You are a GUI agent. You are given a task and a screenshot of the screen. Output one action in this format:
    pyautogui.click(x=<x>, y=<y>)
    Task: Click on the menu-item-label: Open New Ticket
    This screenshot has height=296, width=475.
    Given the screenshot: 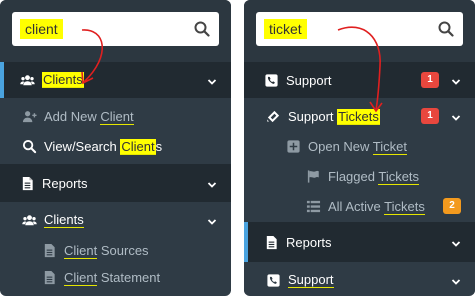 What is the action you would take?
    pyautogui.click(x=357, y=146)
    